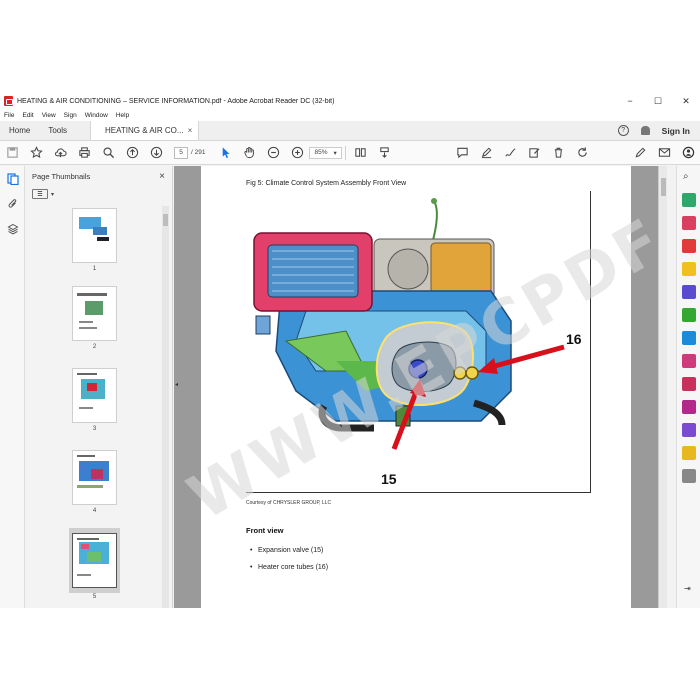 The height and width of the screenshot is (700, 700). I want to click on menu-file: File, so click(9, 115).